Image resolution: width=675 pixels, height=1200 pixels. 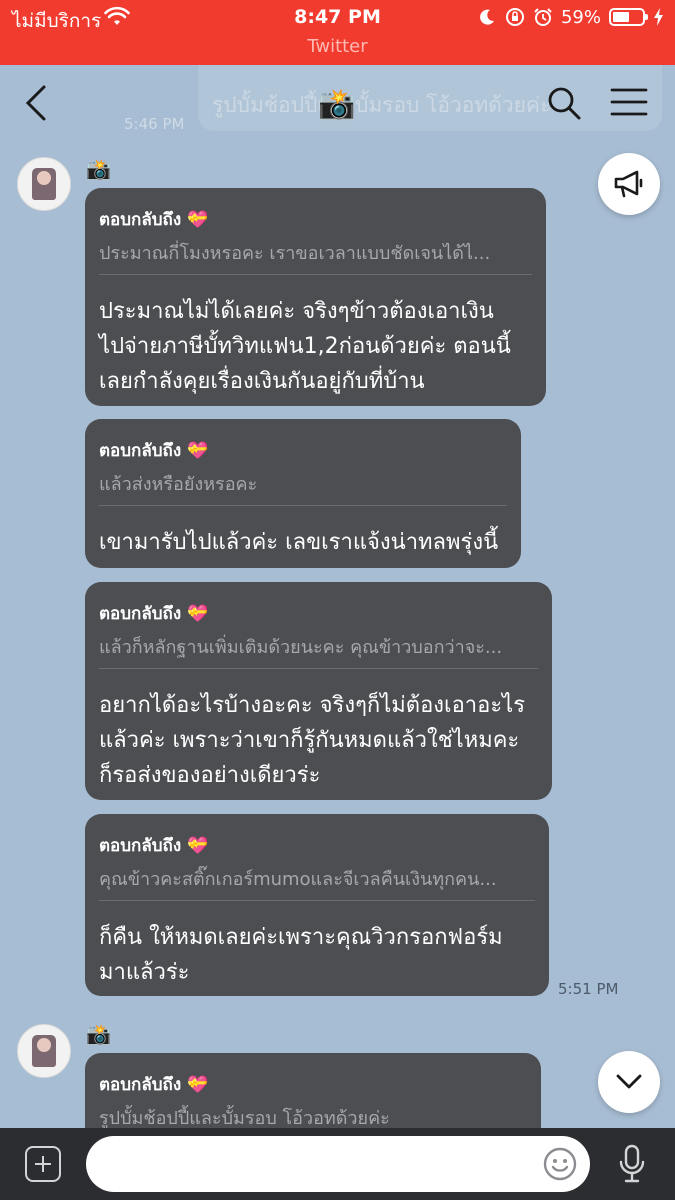 What do you see at coordinates (430, 98) in the screenshot?
I see `pinned-preview: รูปบั้มช้อปปี้และบั้มรอบ โอ้วอทด้วยค่ะ` at bounding box center [430, 98].